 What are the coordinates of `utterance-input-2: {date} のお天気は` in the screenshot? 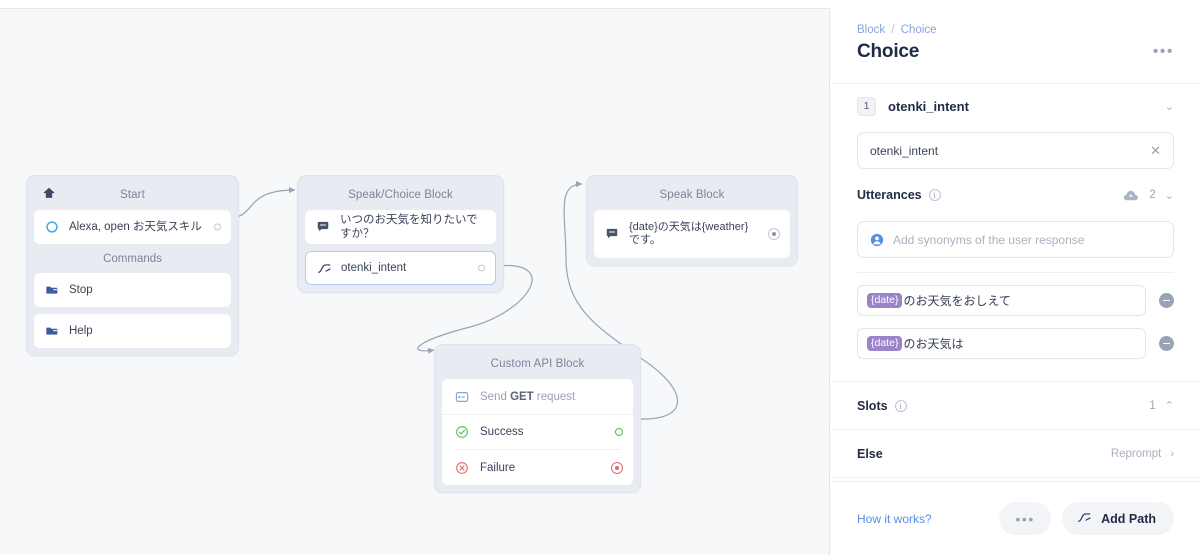 It's located at (1001, 343).